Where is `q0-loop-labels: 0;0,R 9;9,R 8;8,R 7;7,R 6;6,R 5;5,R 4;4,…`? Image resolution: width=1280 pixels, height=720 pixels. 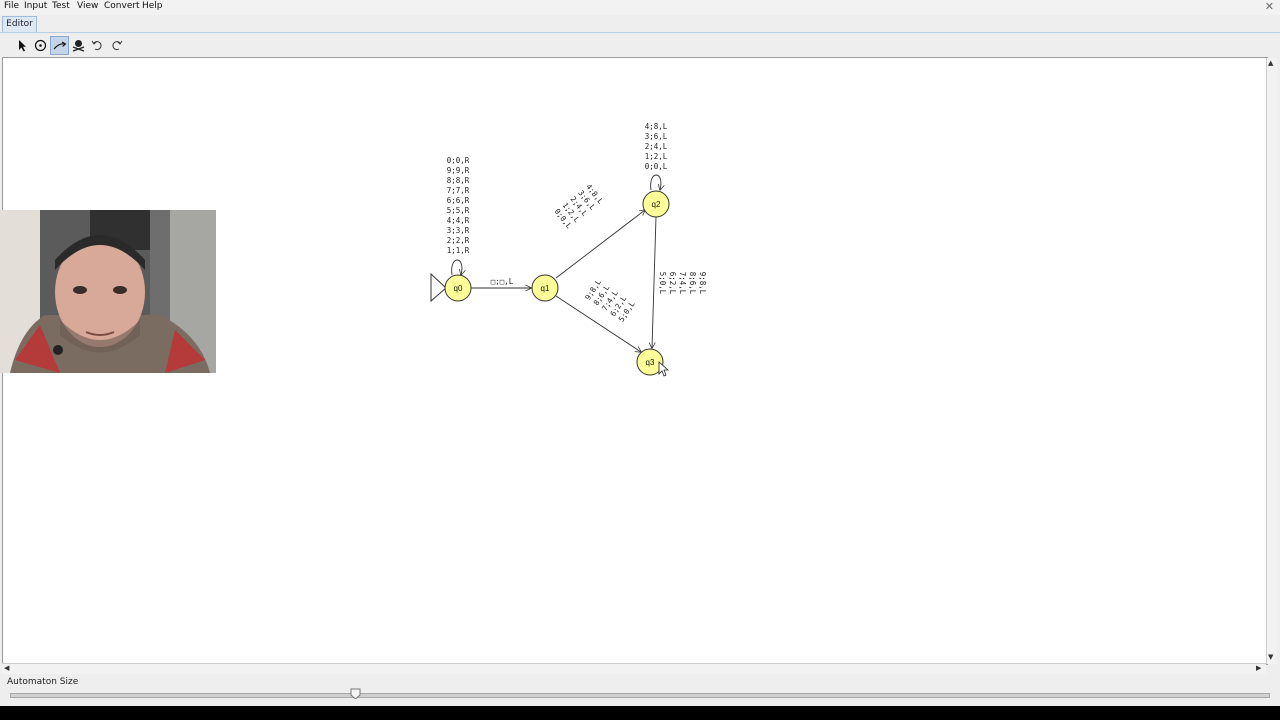 q0-loop-labels: 0;0,R 9;9,R 8;8,R 7;7,R 6;6,R 5;5,R 4;4,… is located at coordinates (458, 205).